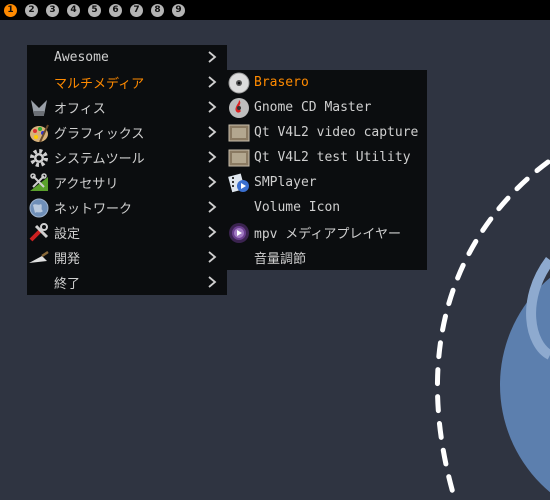  I want to click on top-wibar: 1 2 3 4 5 6 7 8 9, so click(275, 10).